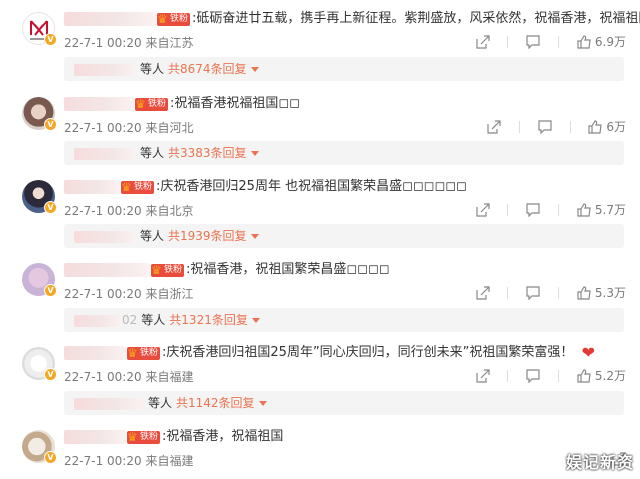 This screenshot has height=479, width=640. What do you see at coordinates (368, 352) in the screenshot?
I see `comment-text: :庆祝香港回归祖国25周年”同心庆回归，同行创未来”祝祖国繁荣富强！` at bounding box center [368, 352].